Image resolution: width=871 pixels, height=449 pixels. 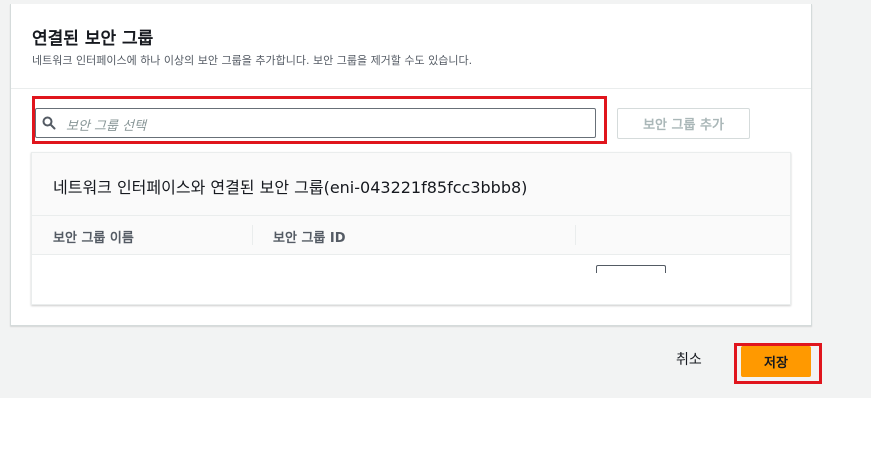 What do you see at coordinates (309, 236) in the screenshot?
I see `column-header-group-id: 보안 그룹 ID` at bounding box center [309, 236].